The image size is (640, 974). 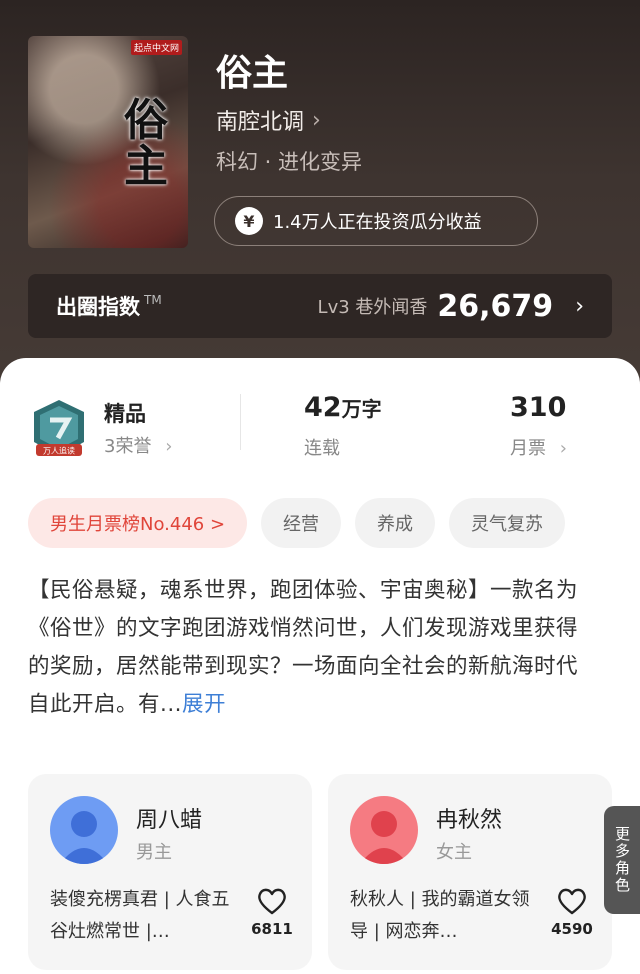 I want to click on expand-link: 展开, so click(x=204, y=704).